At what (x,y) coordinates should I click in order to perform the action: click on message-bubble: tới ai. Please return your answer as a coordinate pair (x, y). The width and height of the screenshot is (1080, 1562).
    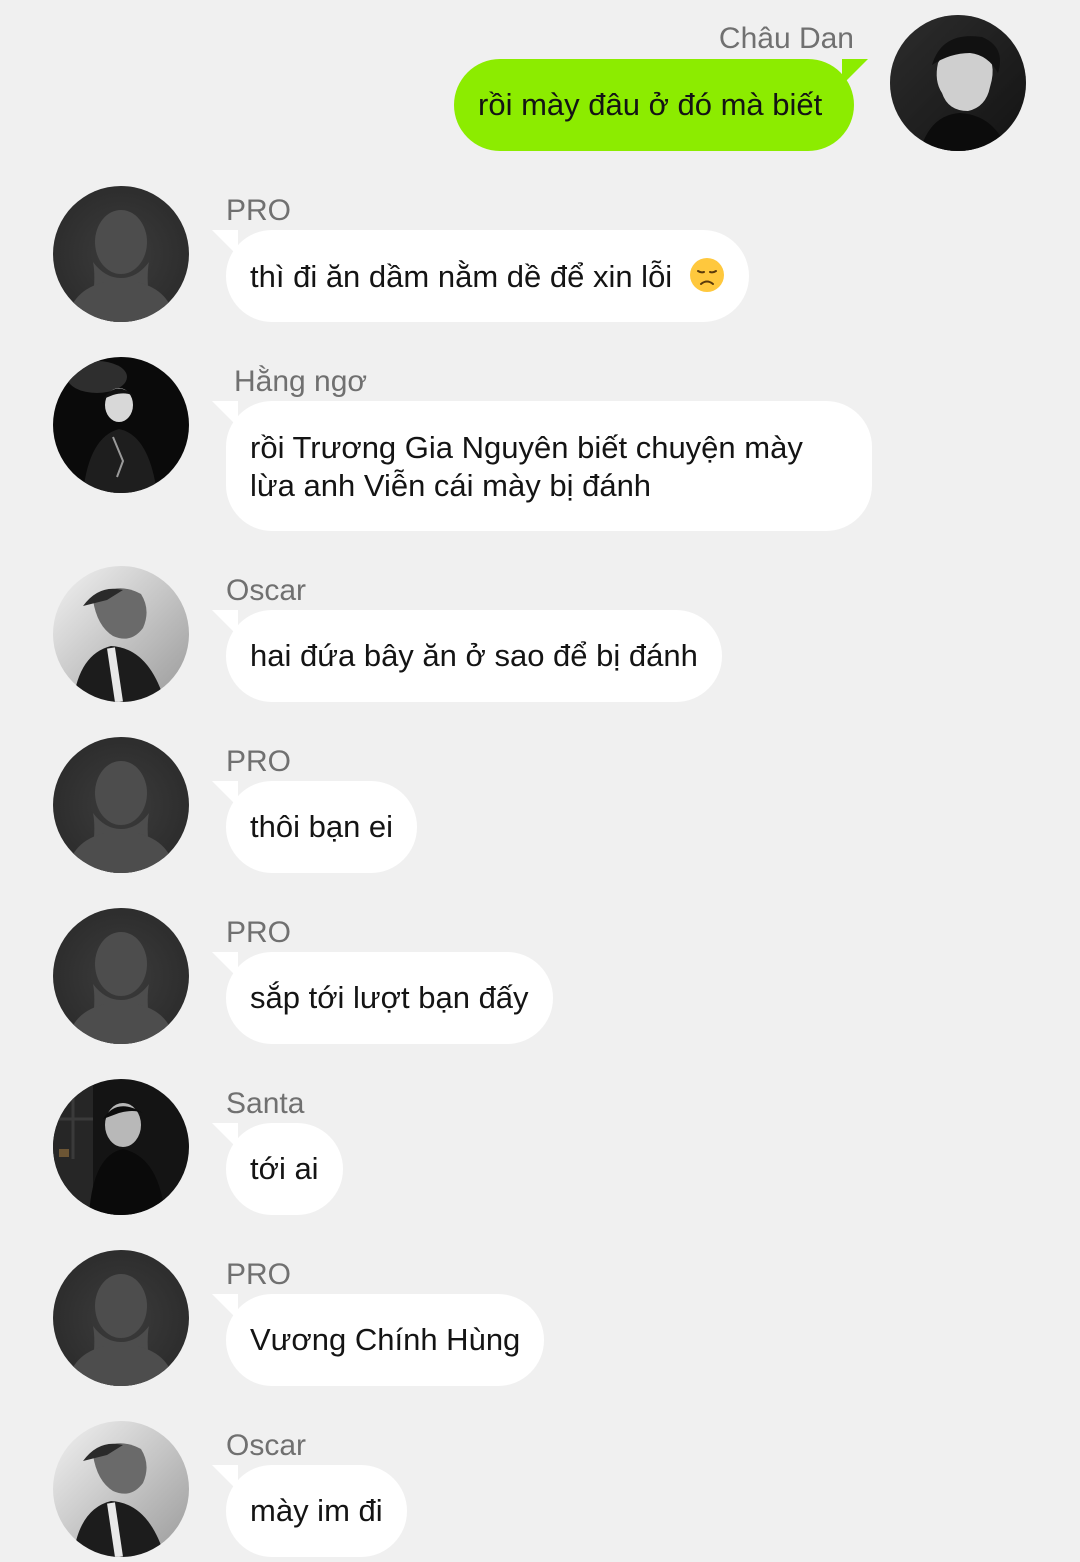
    Looking at the image, I should click on (277, 1169).